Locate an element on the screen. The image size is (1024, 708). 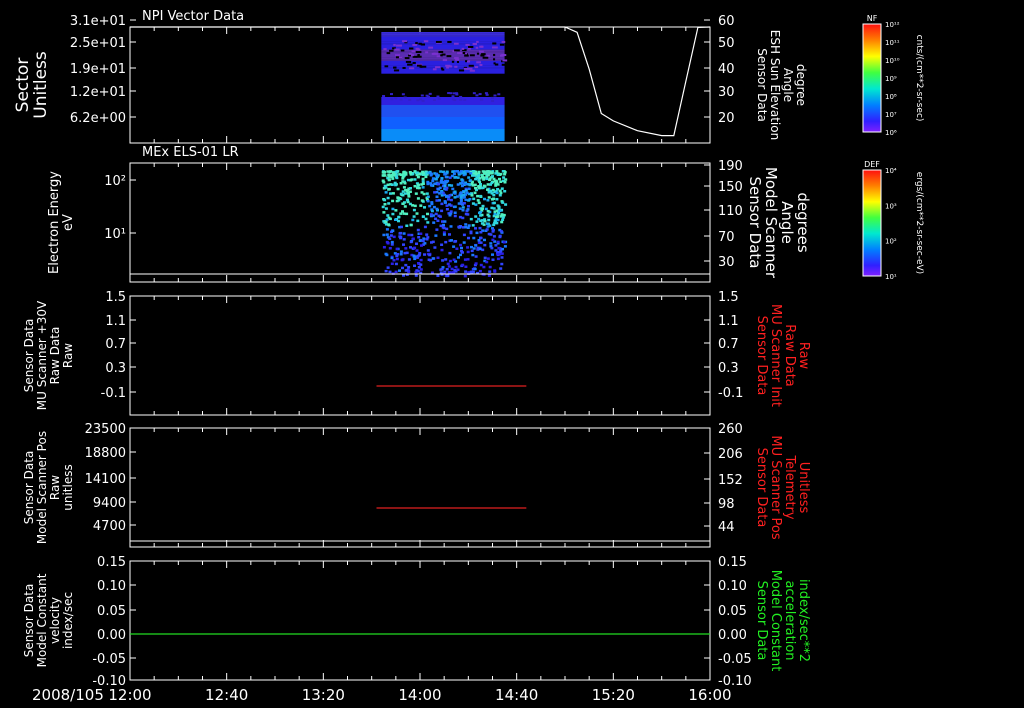
right-axis-label-line: Model Constant is located at coordinates (775, 621).